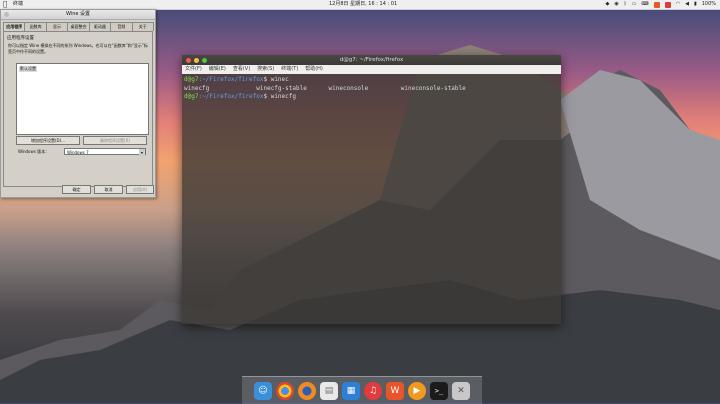  Describe the element at coordinates (276, 79) in the screenshot. I see `command-line: $ winec` at that location.